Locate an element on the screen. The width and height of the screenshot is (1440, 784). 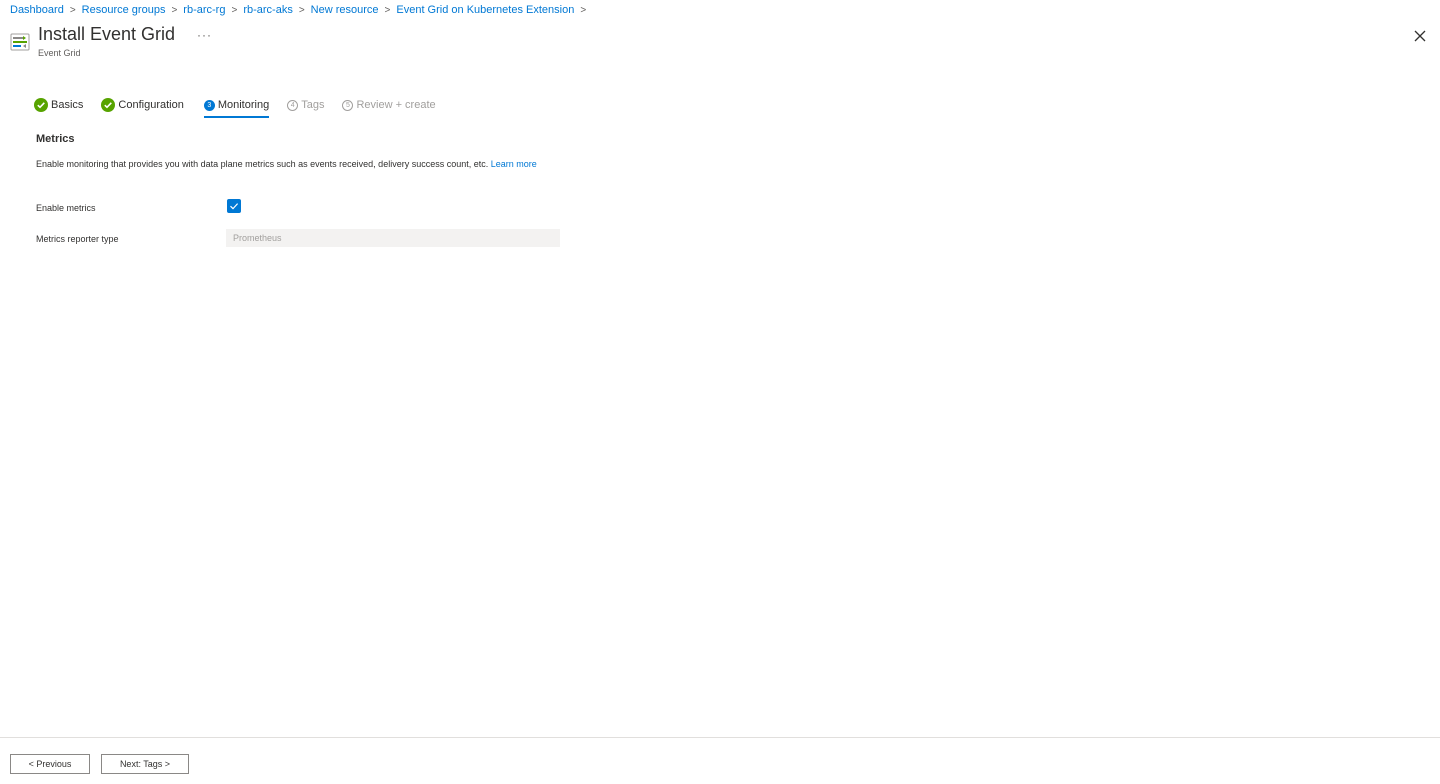
event-grid-icon is located at coordinates (20, 42).